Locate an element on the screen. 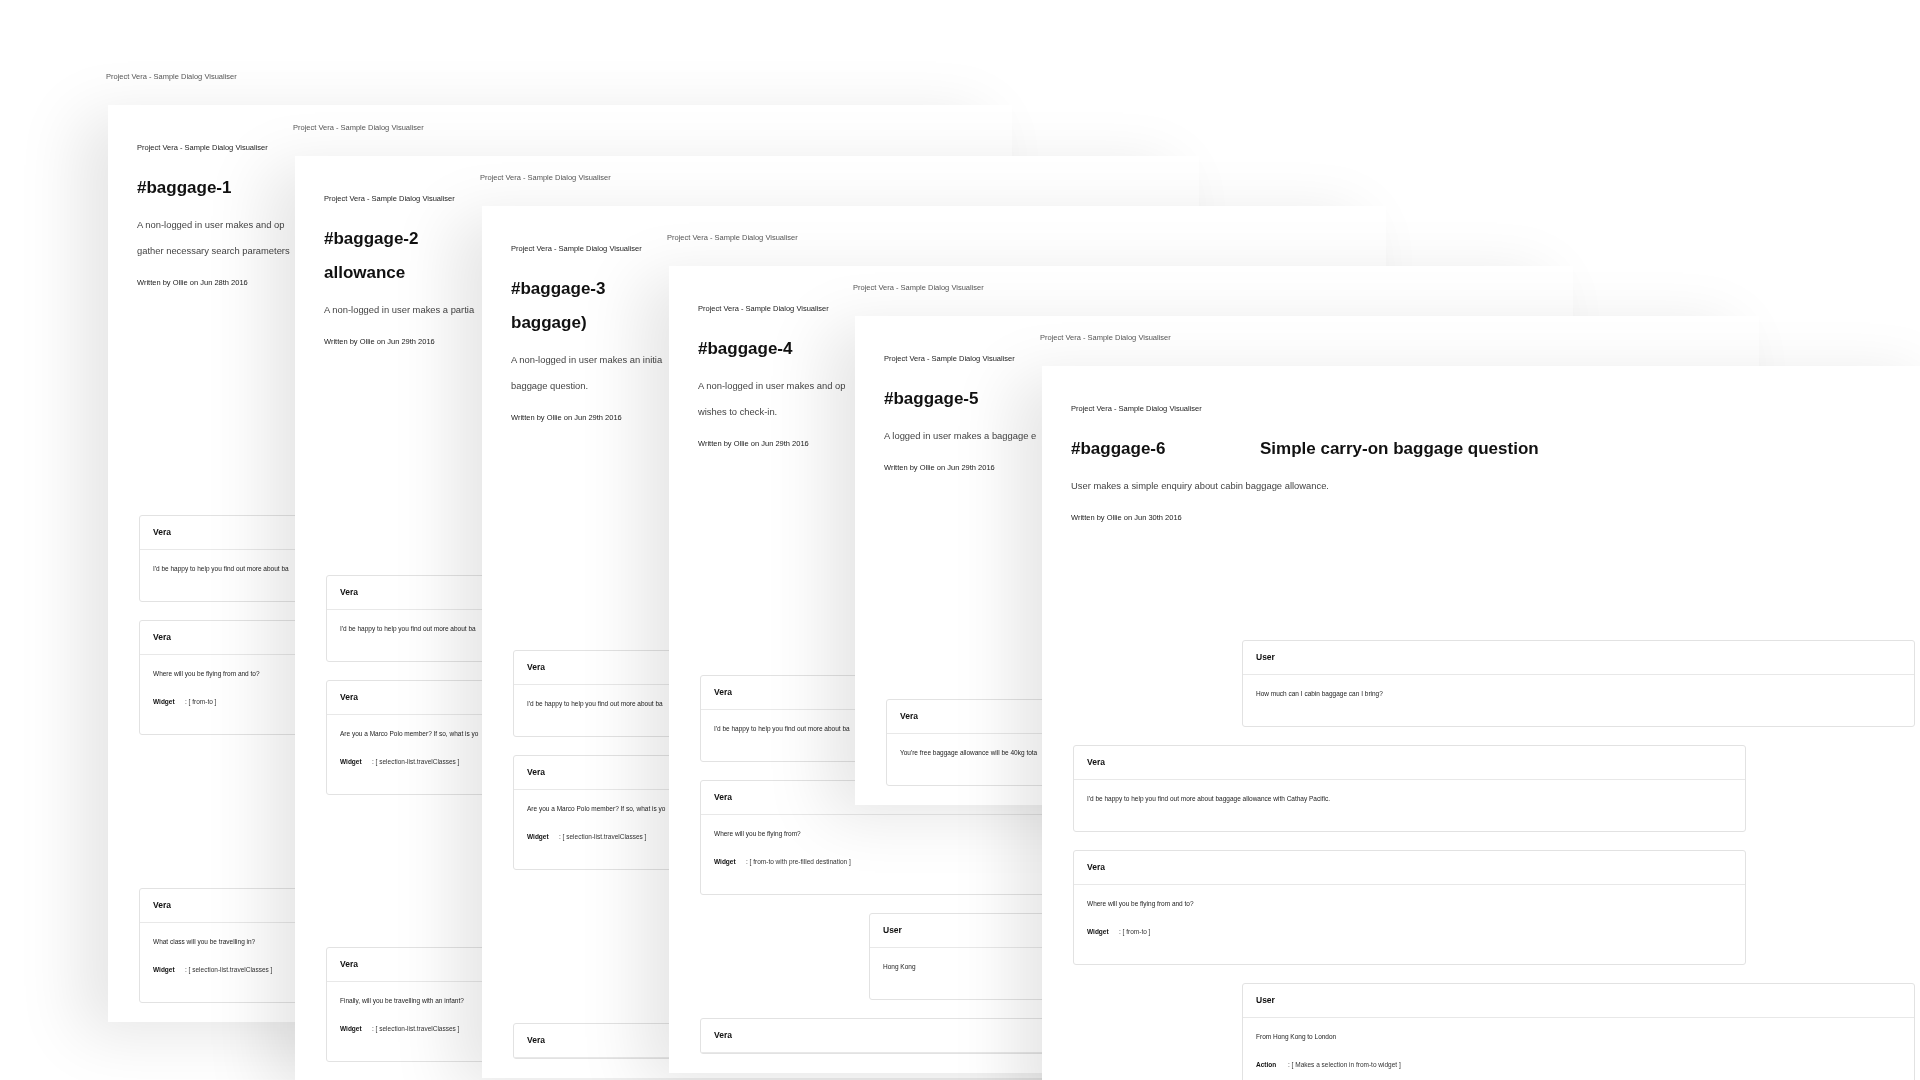 This screenshot has height=1080, width=1920. scenario-description: A non-logged in user makes and op gather necessary search parameters is located at coordinates (213, 238).